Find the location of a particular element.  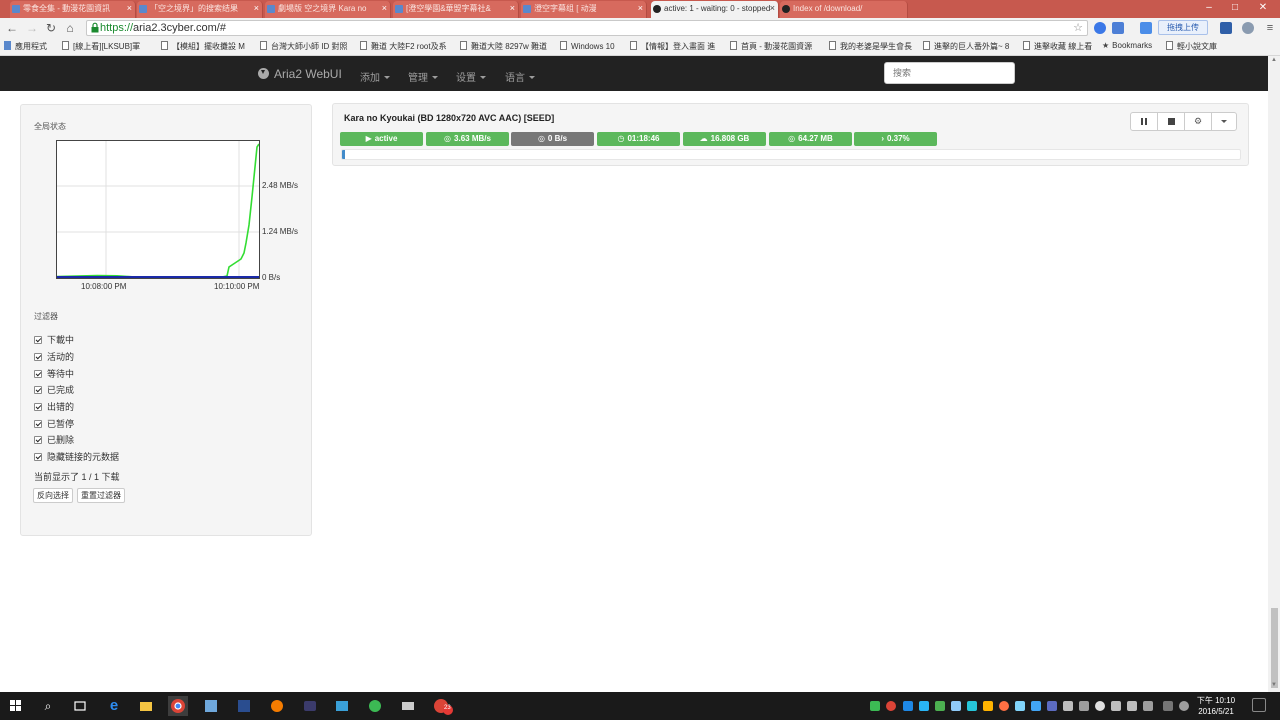

home-icon: ⌂ is located at coordinates (70, 28).